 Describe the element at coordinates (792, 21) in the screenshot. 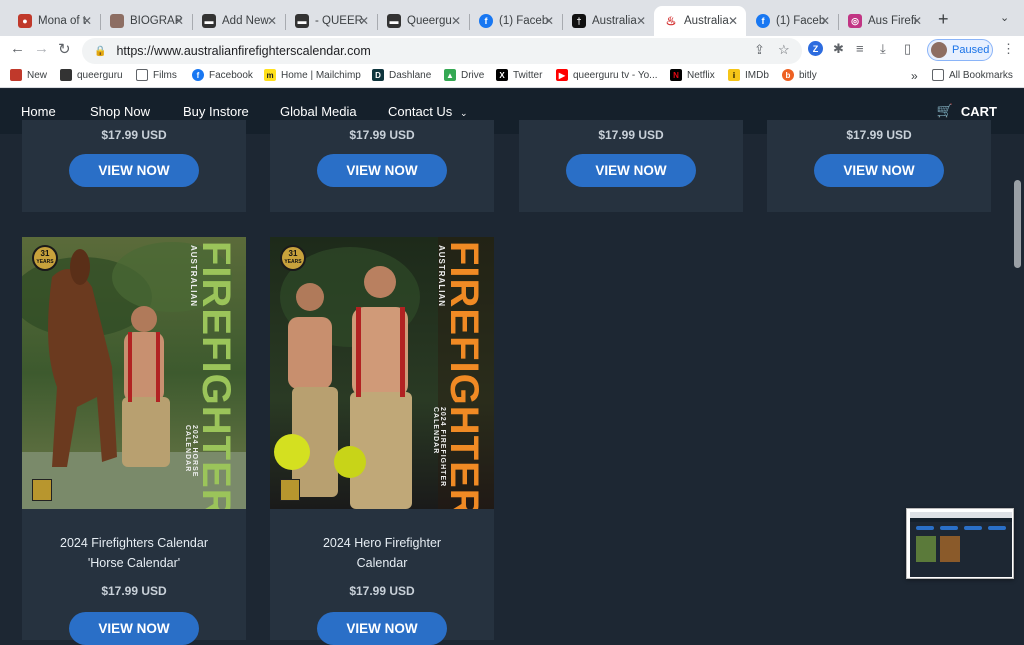

I see `tab-facebook-2: f (1) Faceb ✕` at that location.